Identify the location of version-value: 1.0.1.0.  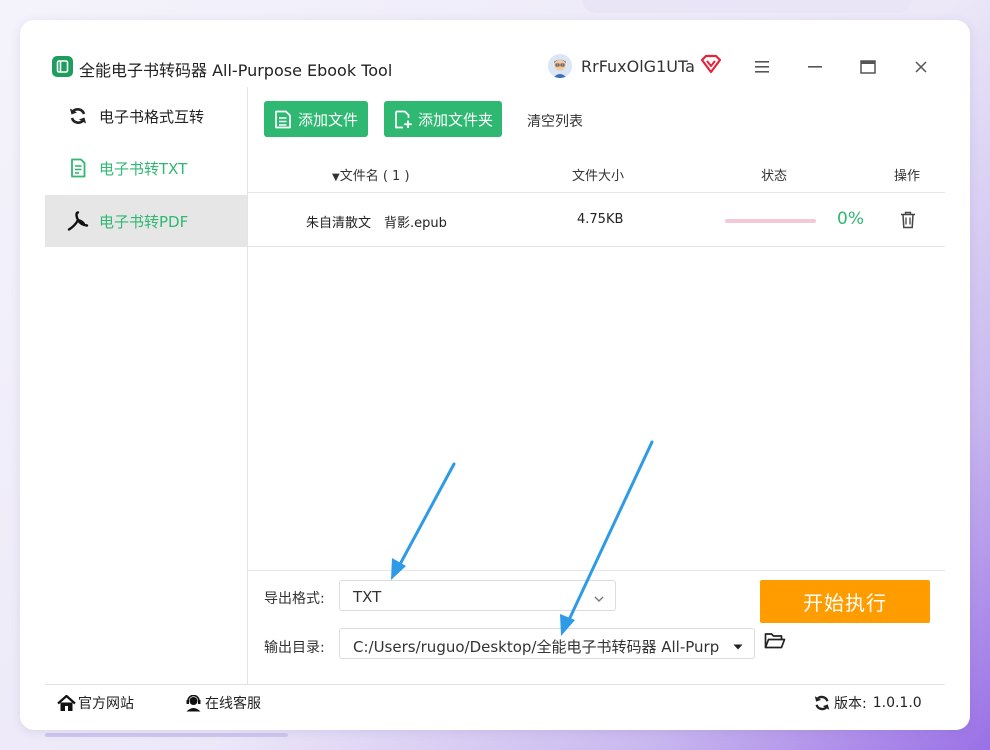
(897, 703).